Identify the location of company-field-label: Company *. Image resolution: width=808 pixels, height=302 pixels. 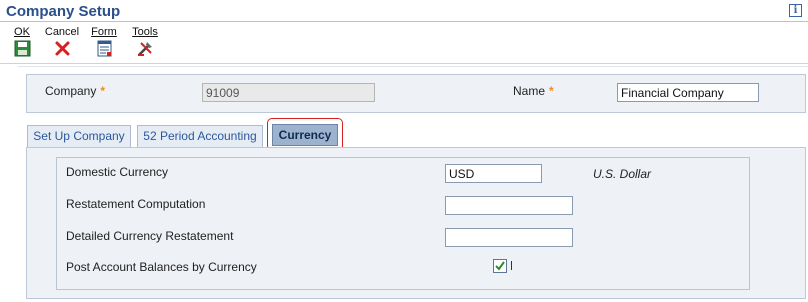
(75, 91).